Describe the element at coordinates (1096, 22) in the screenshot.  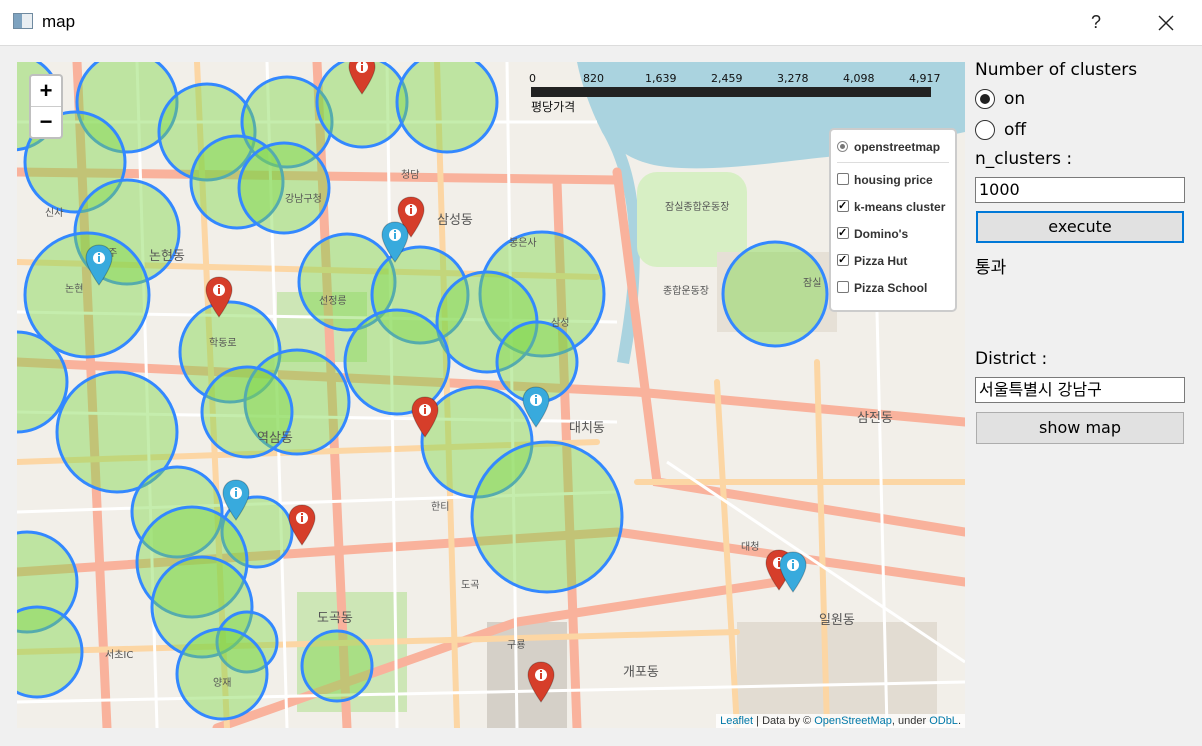
I see `help-button: ?` at that location.